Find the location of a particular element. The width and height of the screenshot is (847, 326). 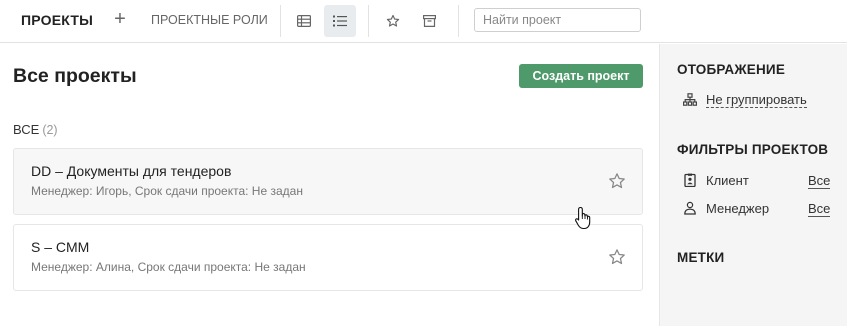

client-badge-icon is located at coordinates (690, 180).